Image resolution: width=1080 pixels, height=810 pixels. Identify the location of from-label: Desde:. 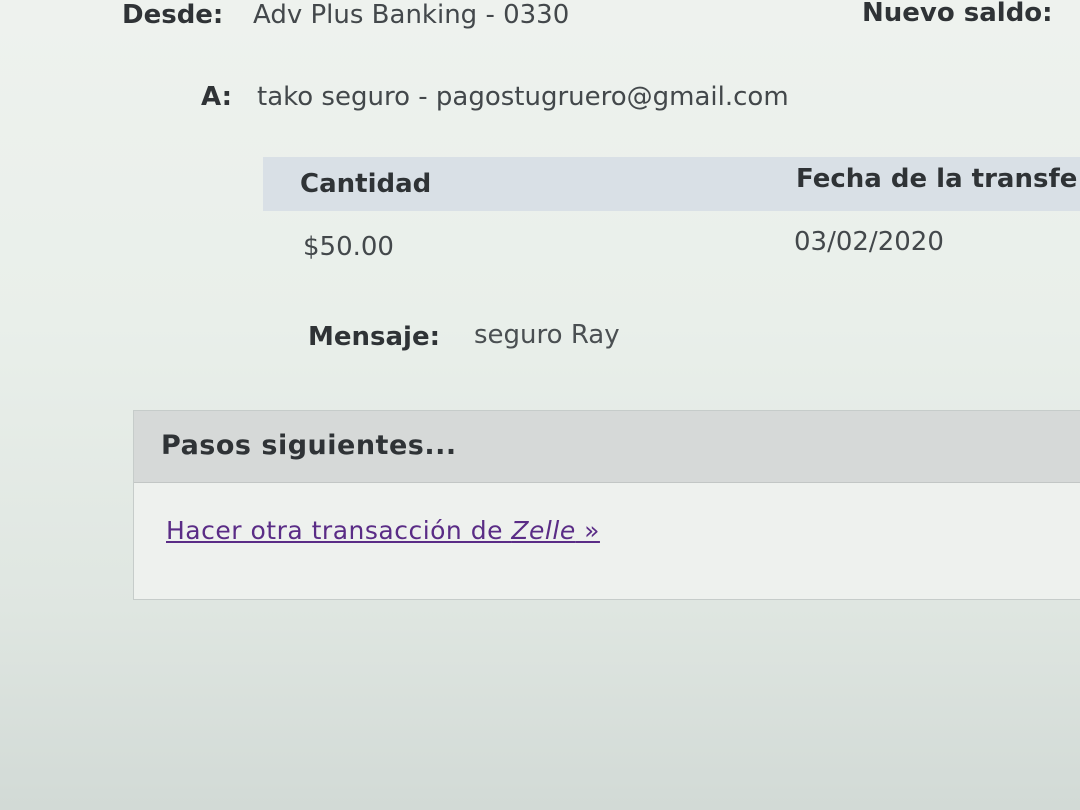
(173, 15).